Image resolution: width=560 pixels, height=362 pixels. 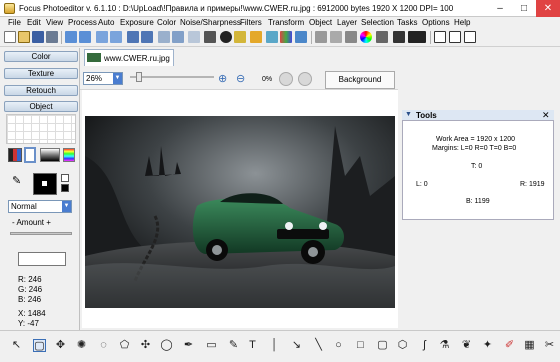 I want to click on rectangle-tool-icon: □, so click(x=360, y=345).